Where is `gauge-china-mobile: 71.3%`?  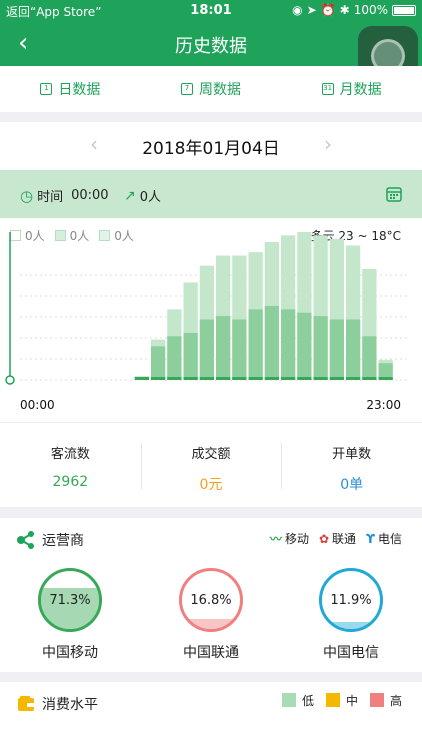
gauge-china-mobile: 71.3% is located at coordinates (70, 600).